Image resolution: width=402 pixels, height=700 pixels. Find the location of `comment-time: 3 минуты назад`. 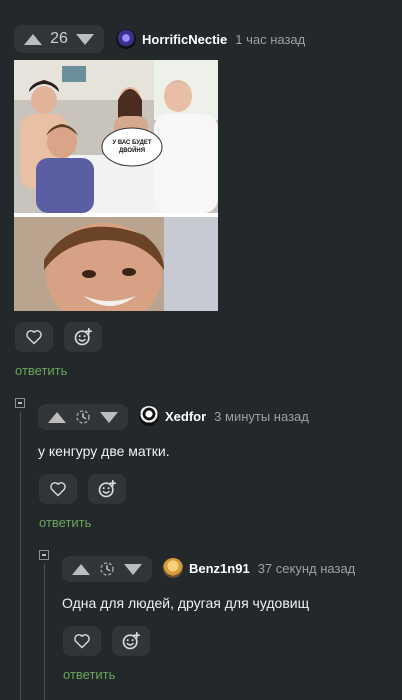

comment-time: 3 минуты назад is located at coordinates (261, 416).